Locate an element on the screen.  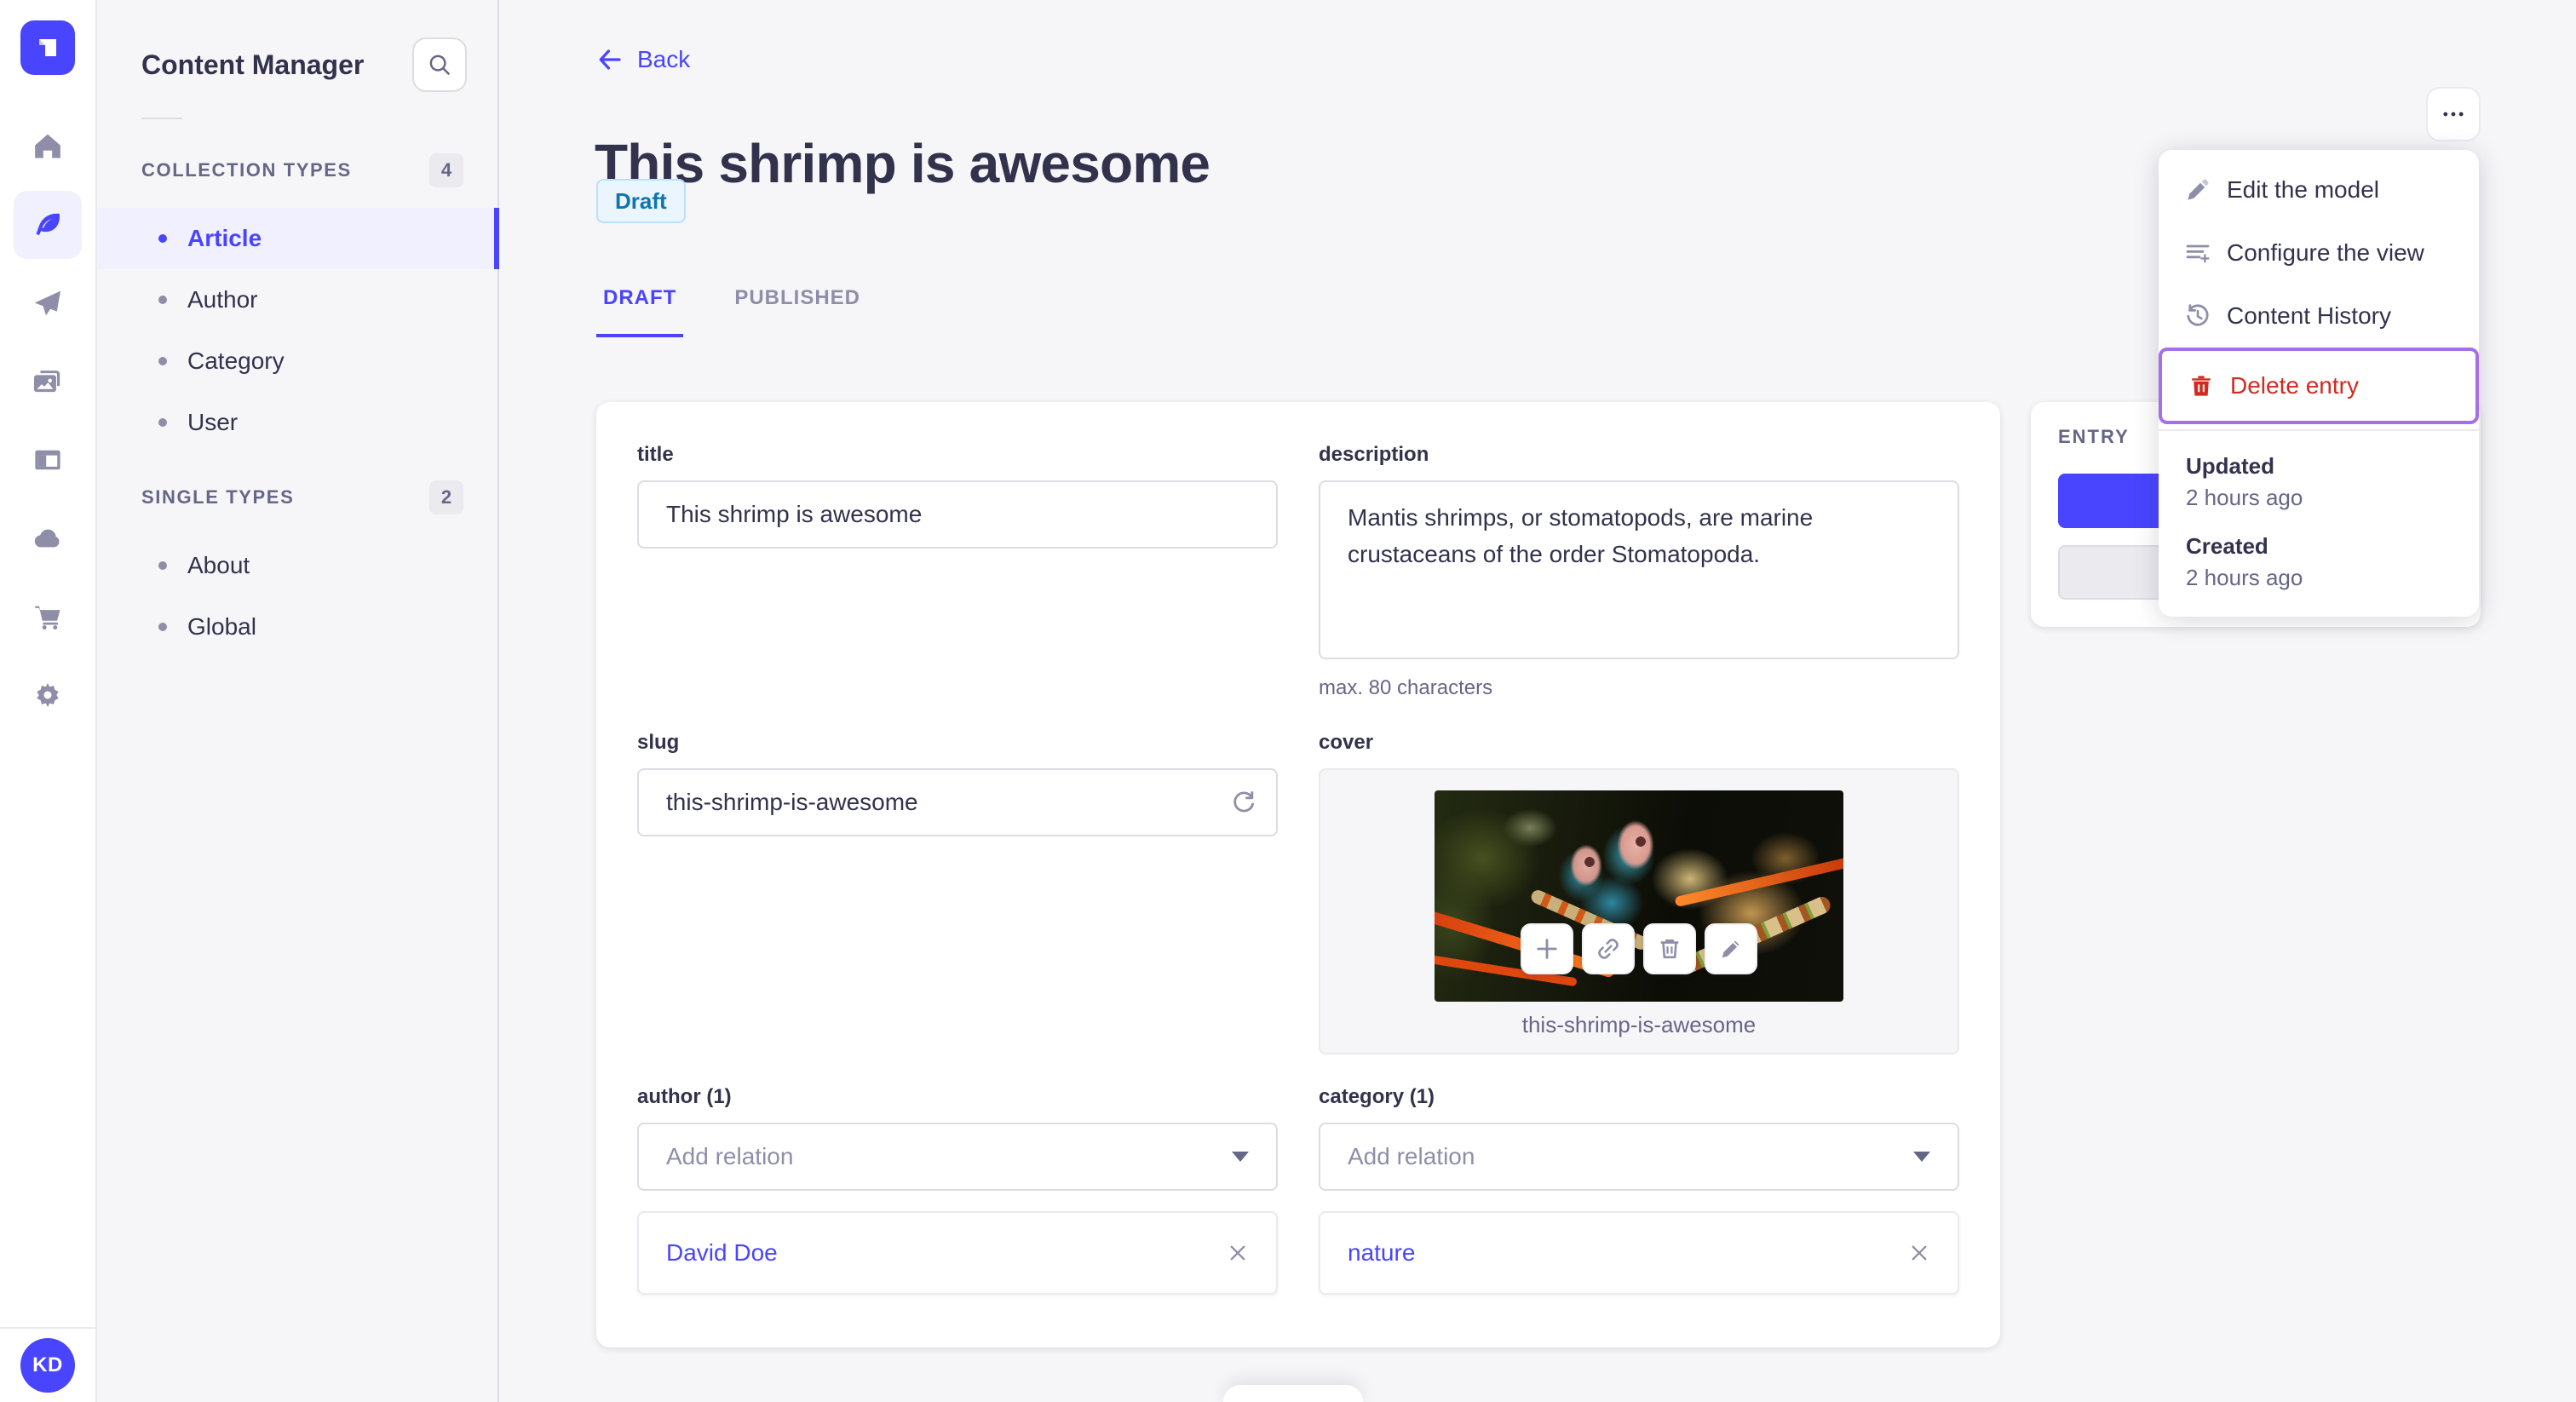
marketplace-cart-icon is located at coordinates (48, 617).